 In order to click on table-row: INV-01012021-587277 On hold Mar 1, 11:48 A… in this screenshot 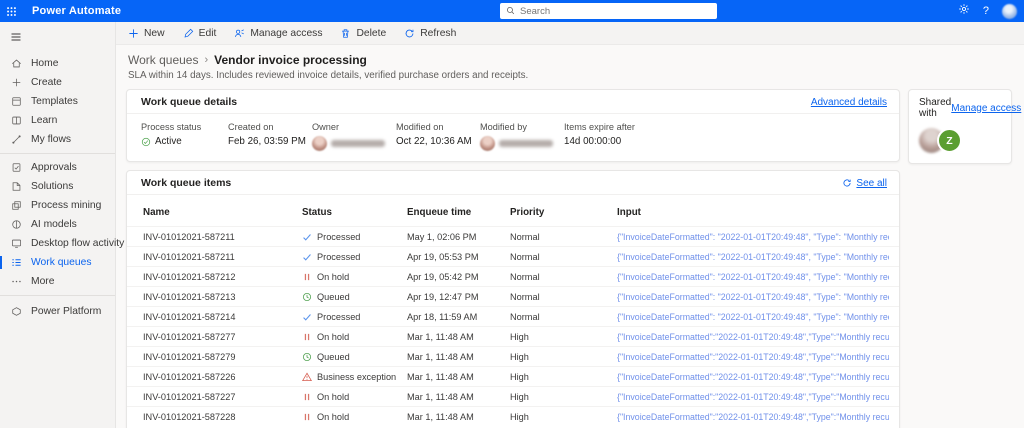, I will do `click(513, 336)`.